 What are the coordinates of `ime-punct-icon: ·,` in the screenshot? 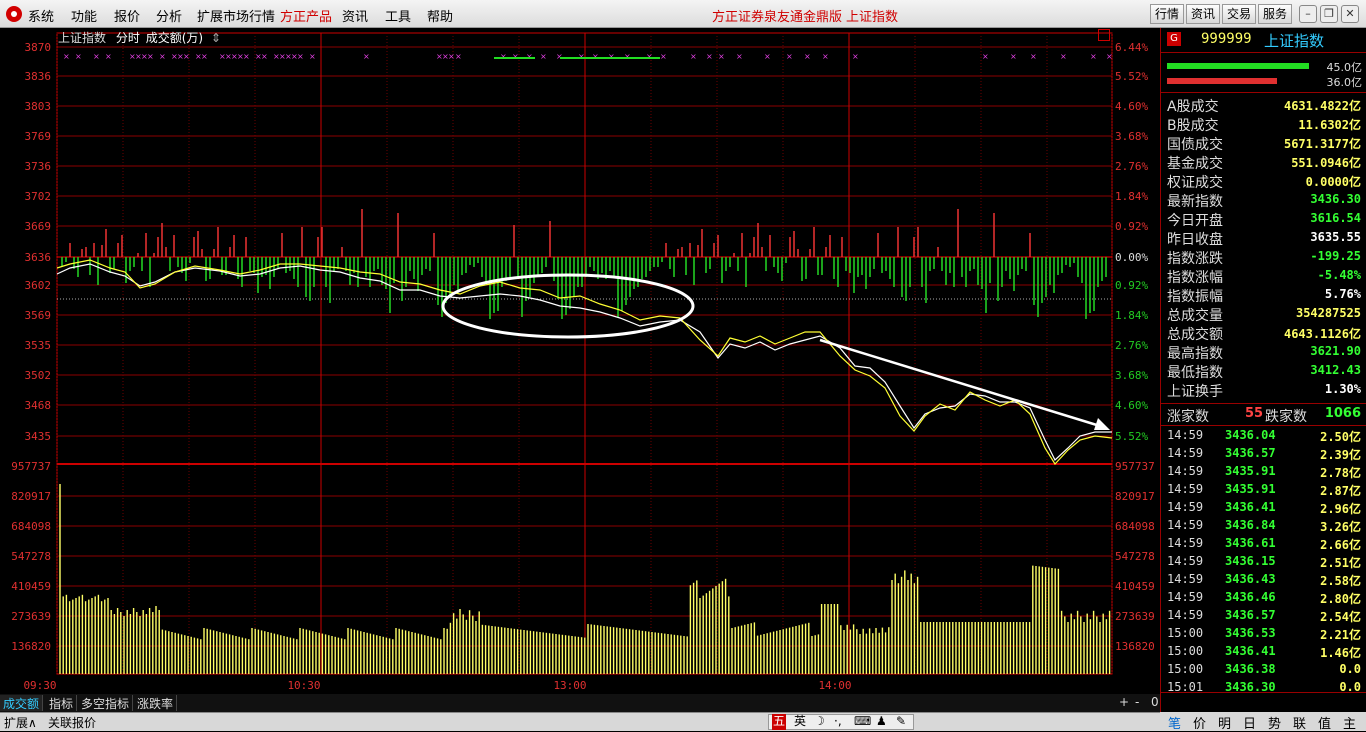 It's located at (838, 722).